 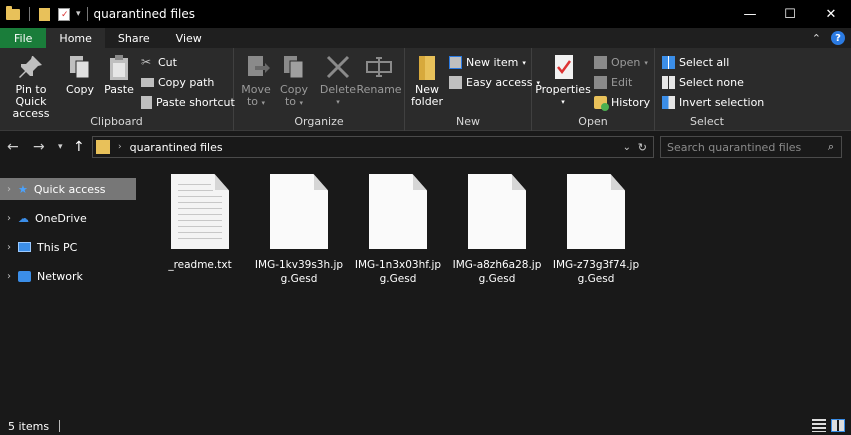 What do you see at coordinates (60, 276) in the screenshot?
I see `sidebar-item-label: Network` at bounding box center [60, 276].